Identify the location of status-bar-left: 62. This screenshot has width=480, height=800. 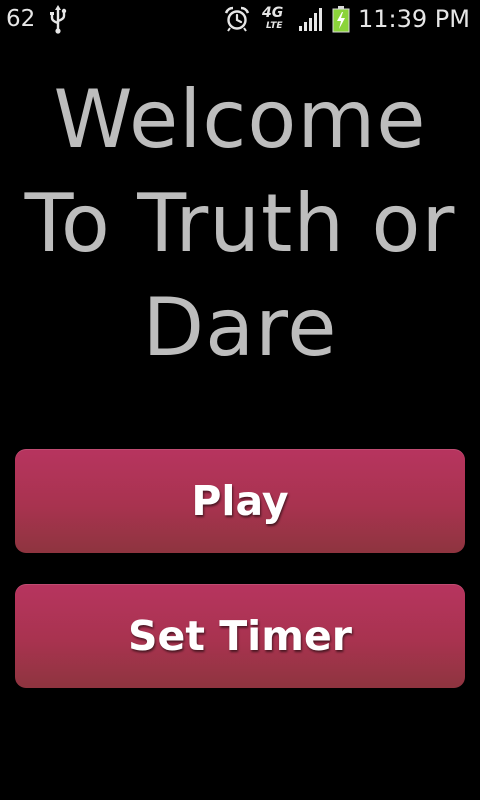
(37, 19).